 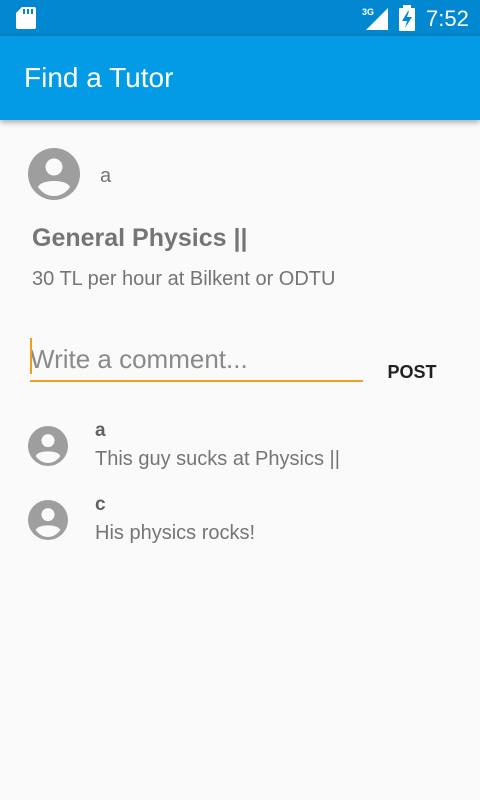 I want to click on post-description: 30 TL per hour at Bilkent or ODTU, so click(x=184, y=279).